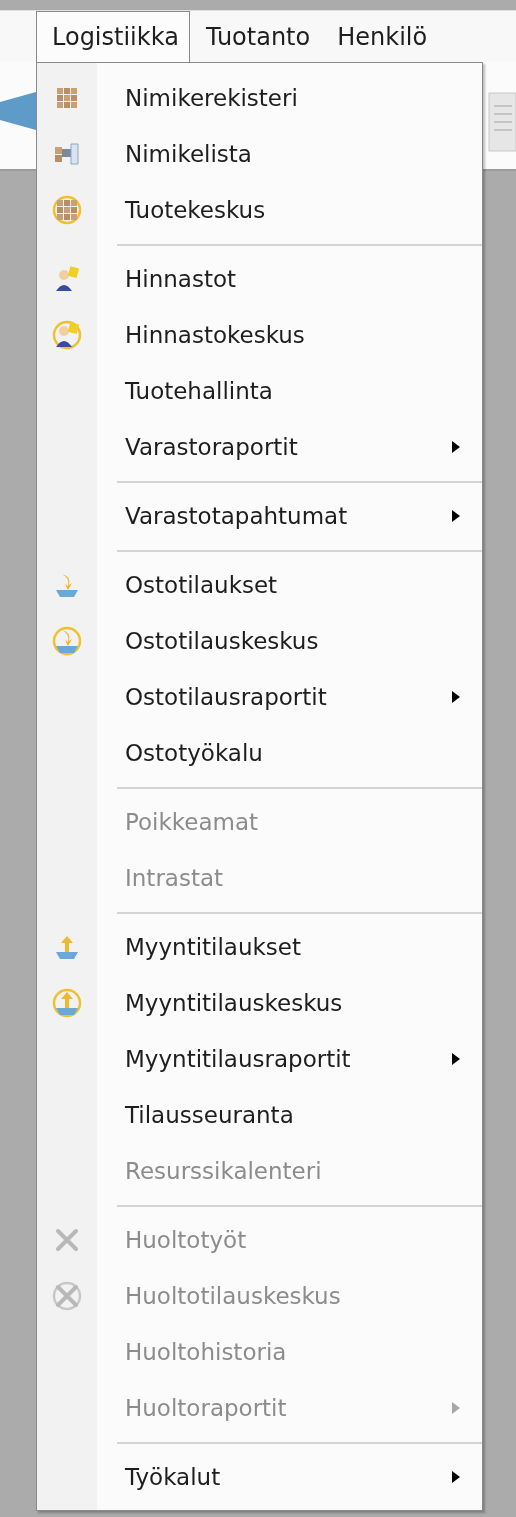 The image size is (516, 1517). What do you see at coordinates (213, 947) in the screenshot?
I see `menu-item: Myyntitilaukset` at bounding box center [213, 947].